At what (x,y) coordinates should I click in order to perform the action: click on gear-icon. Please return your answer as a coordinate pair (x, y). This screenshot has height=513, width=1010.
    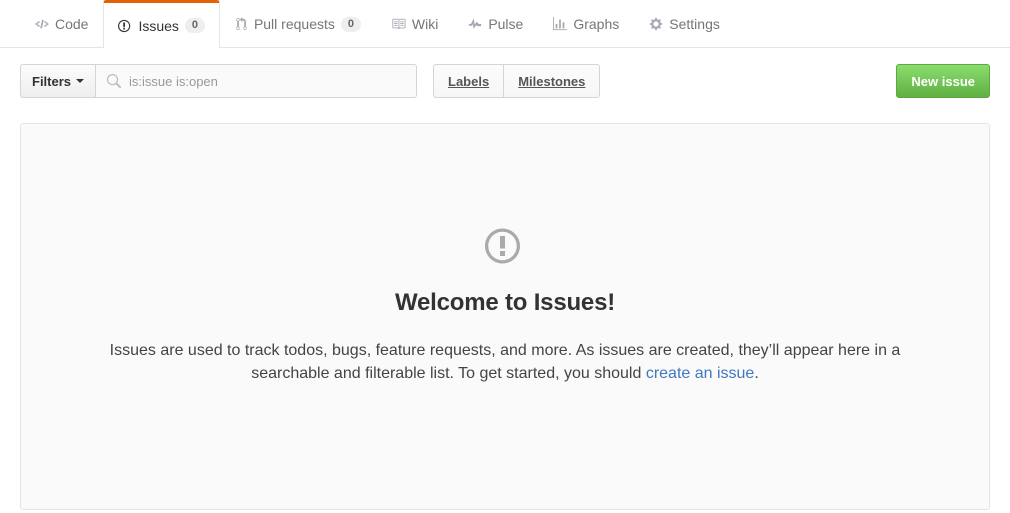
    Looking at the image, I should click on (656, 24).